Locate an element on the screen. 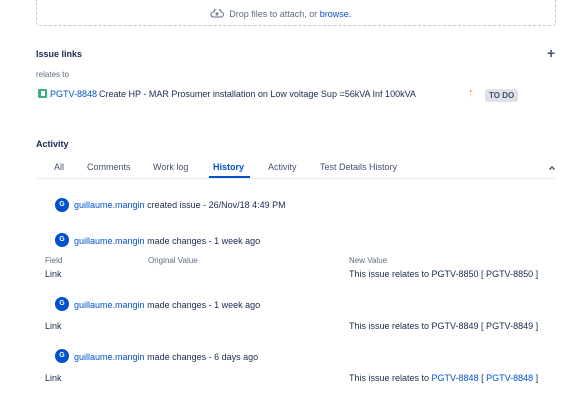  column-header-field: Field is located at coordinates (54, 260).